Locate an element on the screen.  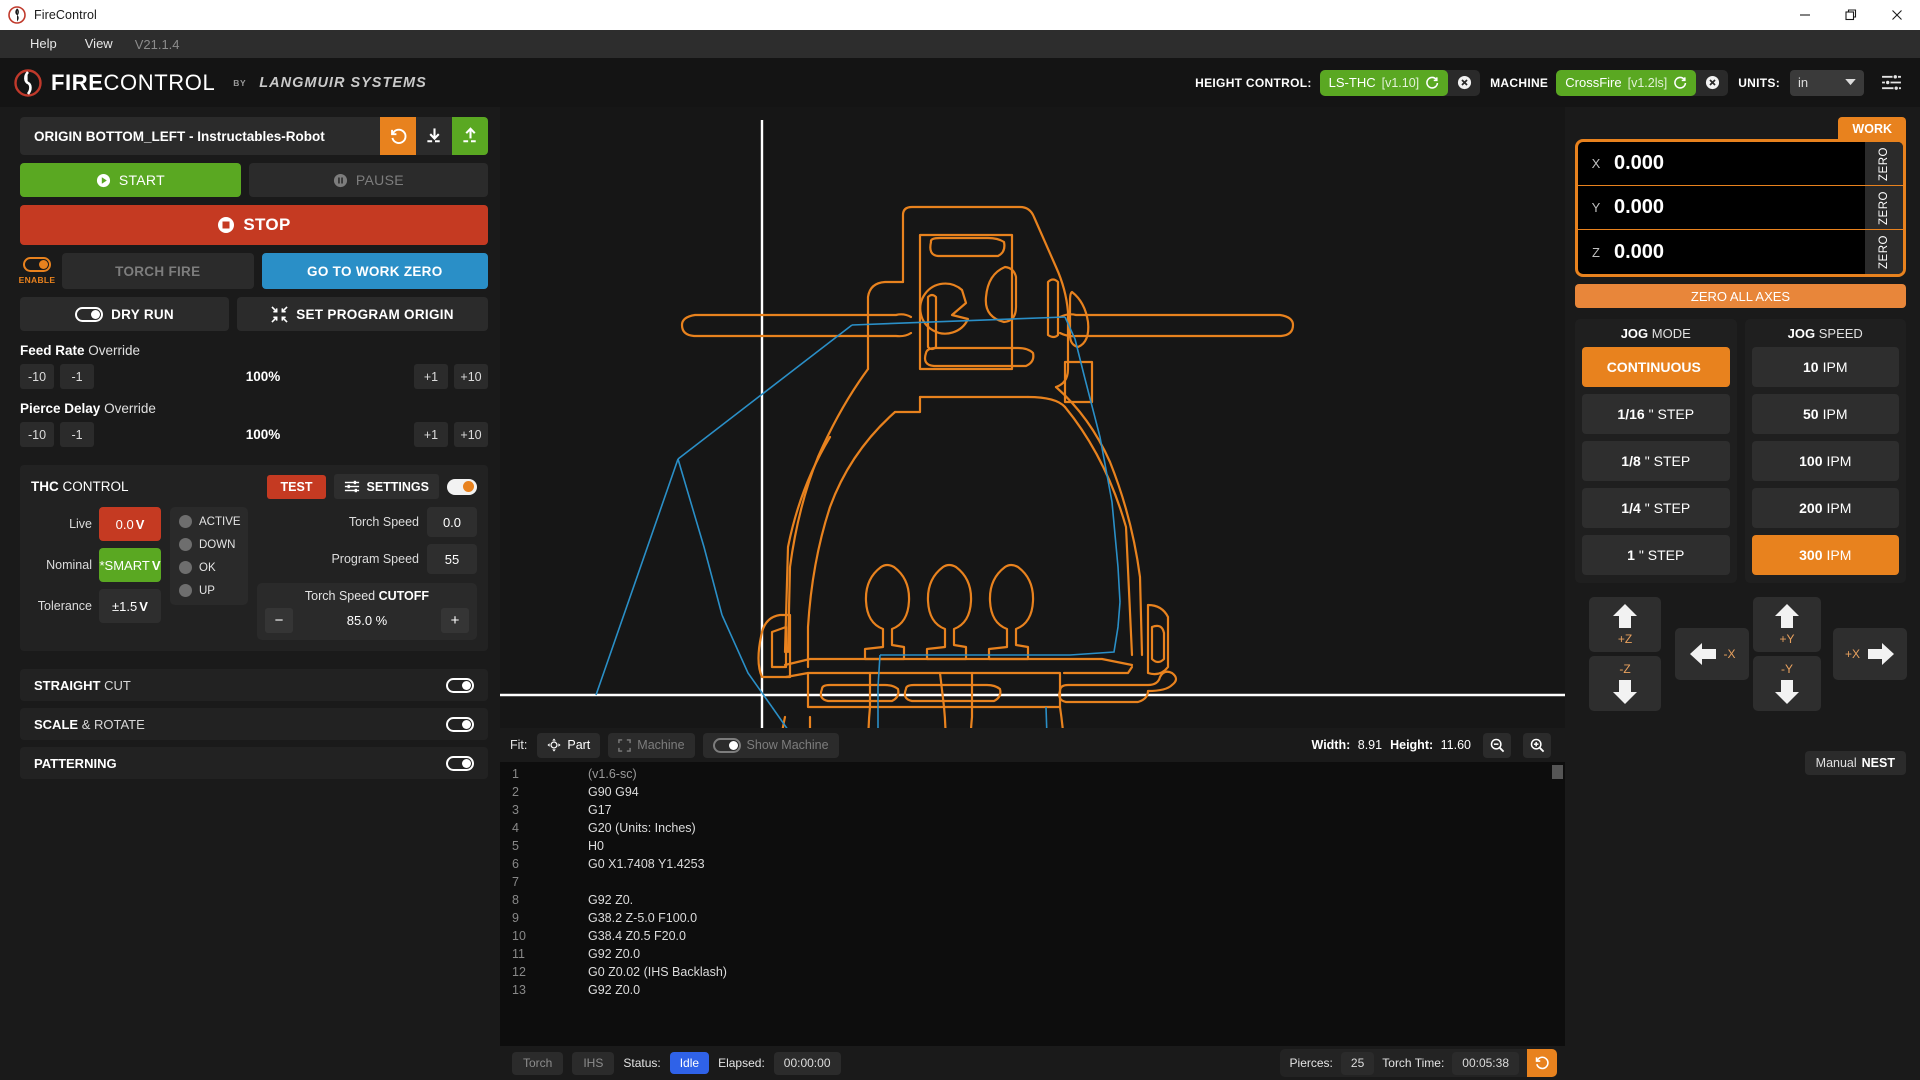
close-icon is located at coordinates (1897, 15).